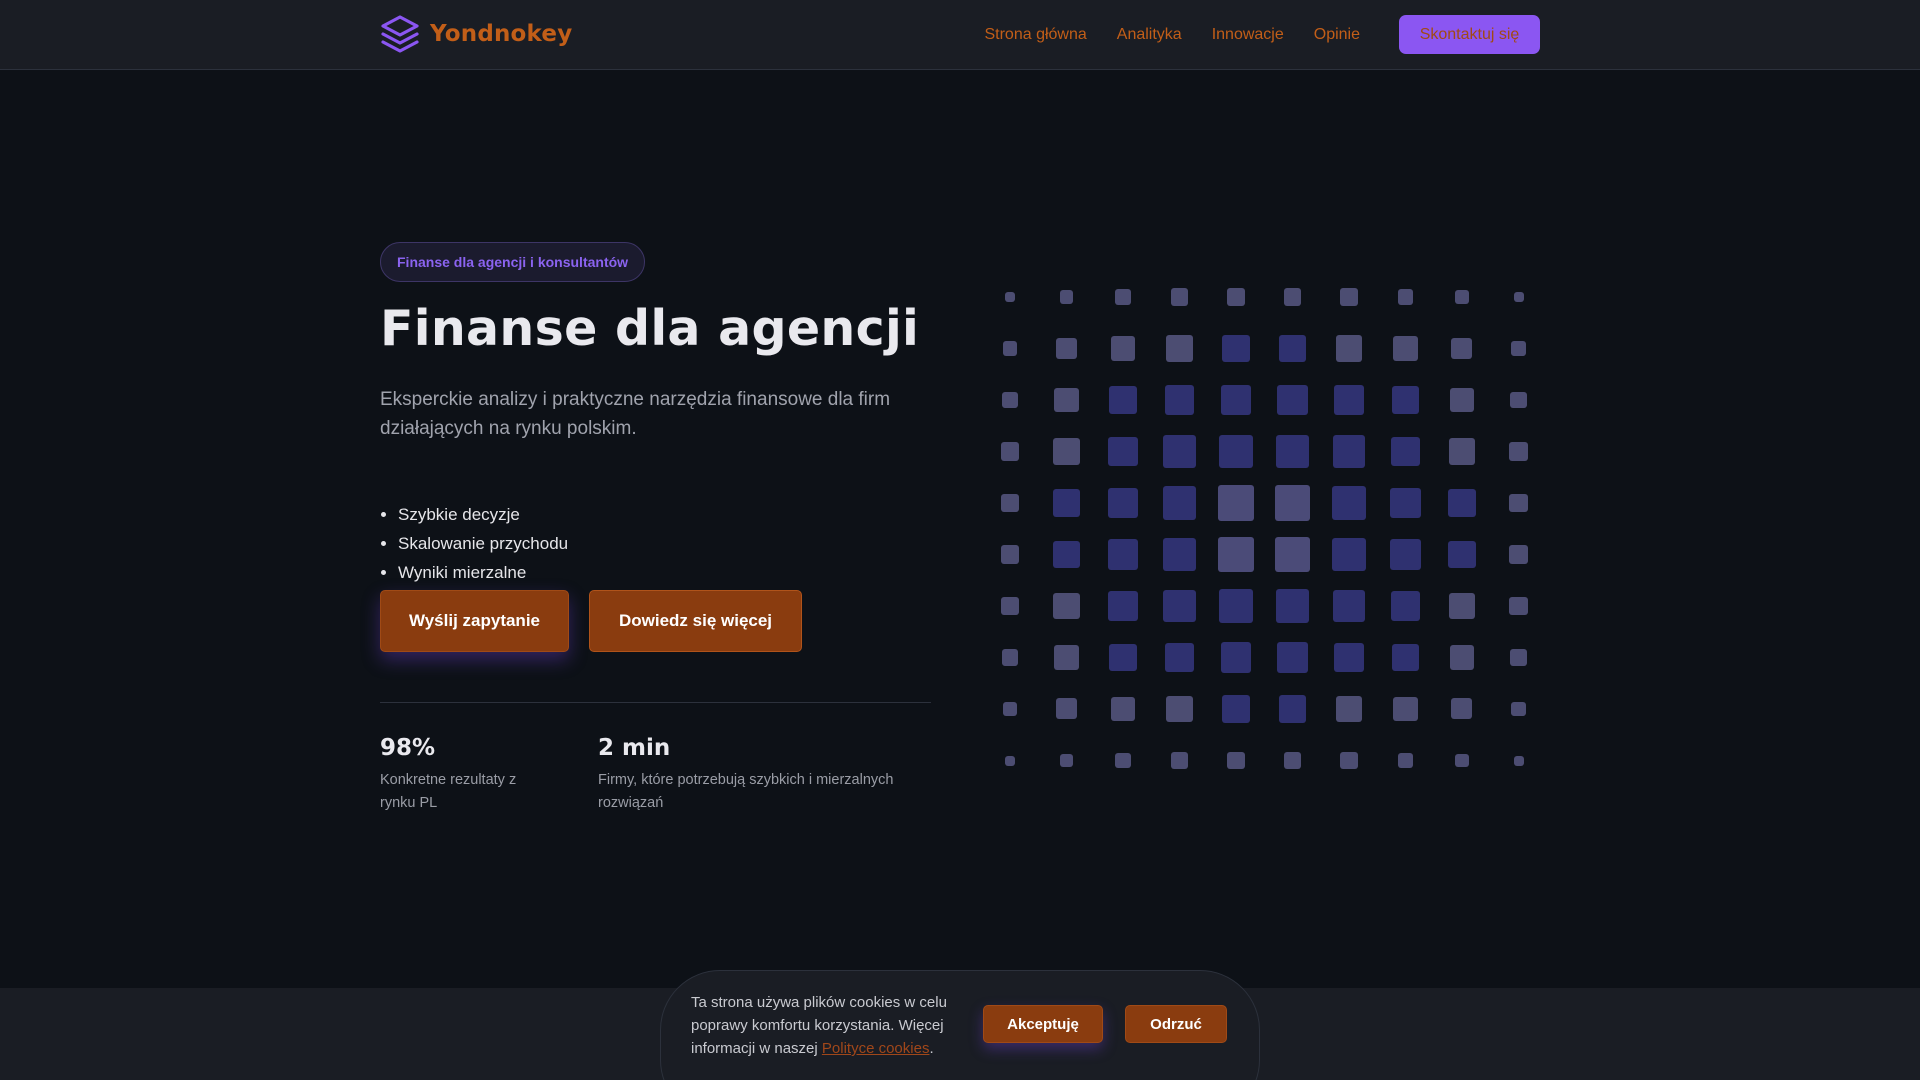 The image size is (1920, 1080). Describe the element at coordinates (1248, 35) in the screenshot. I see `nav-link-innovation: Innowacje` at that location.